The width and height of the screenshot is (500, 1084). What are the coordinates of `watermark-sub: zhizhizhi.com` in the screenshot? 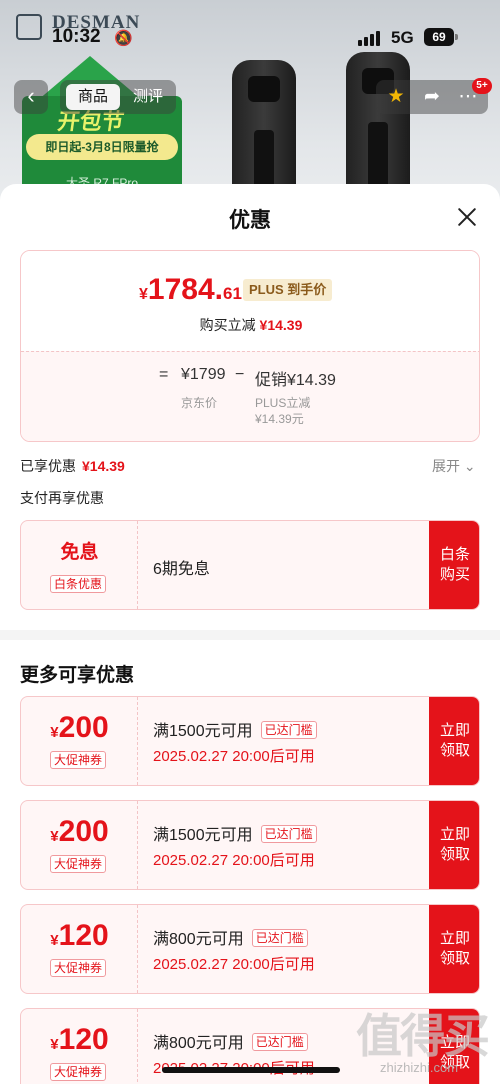 It's located at (419, 1067).